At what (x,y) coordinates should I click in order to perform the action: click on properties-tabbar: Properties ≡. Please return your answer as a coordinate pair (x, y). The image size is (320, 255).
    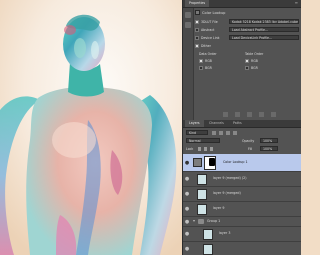
    Looking at the image, I should click on (242, 4).